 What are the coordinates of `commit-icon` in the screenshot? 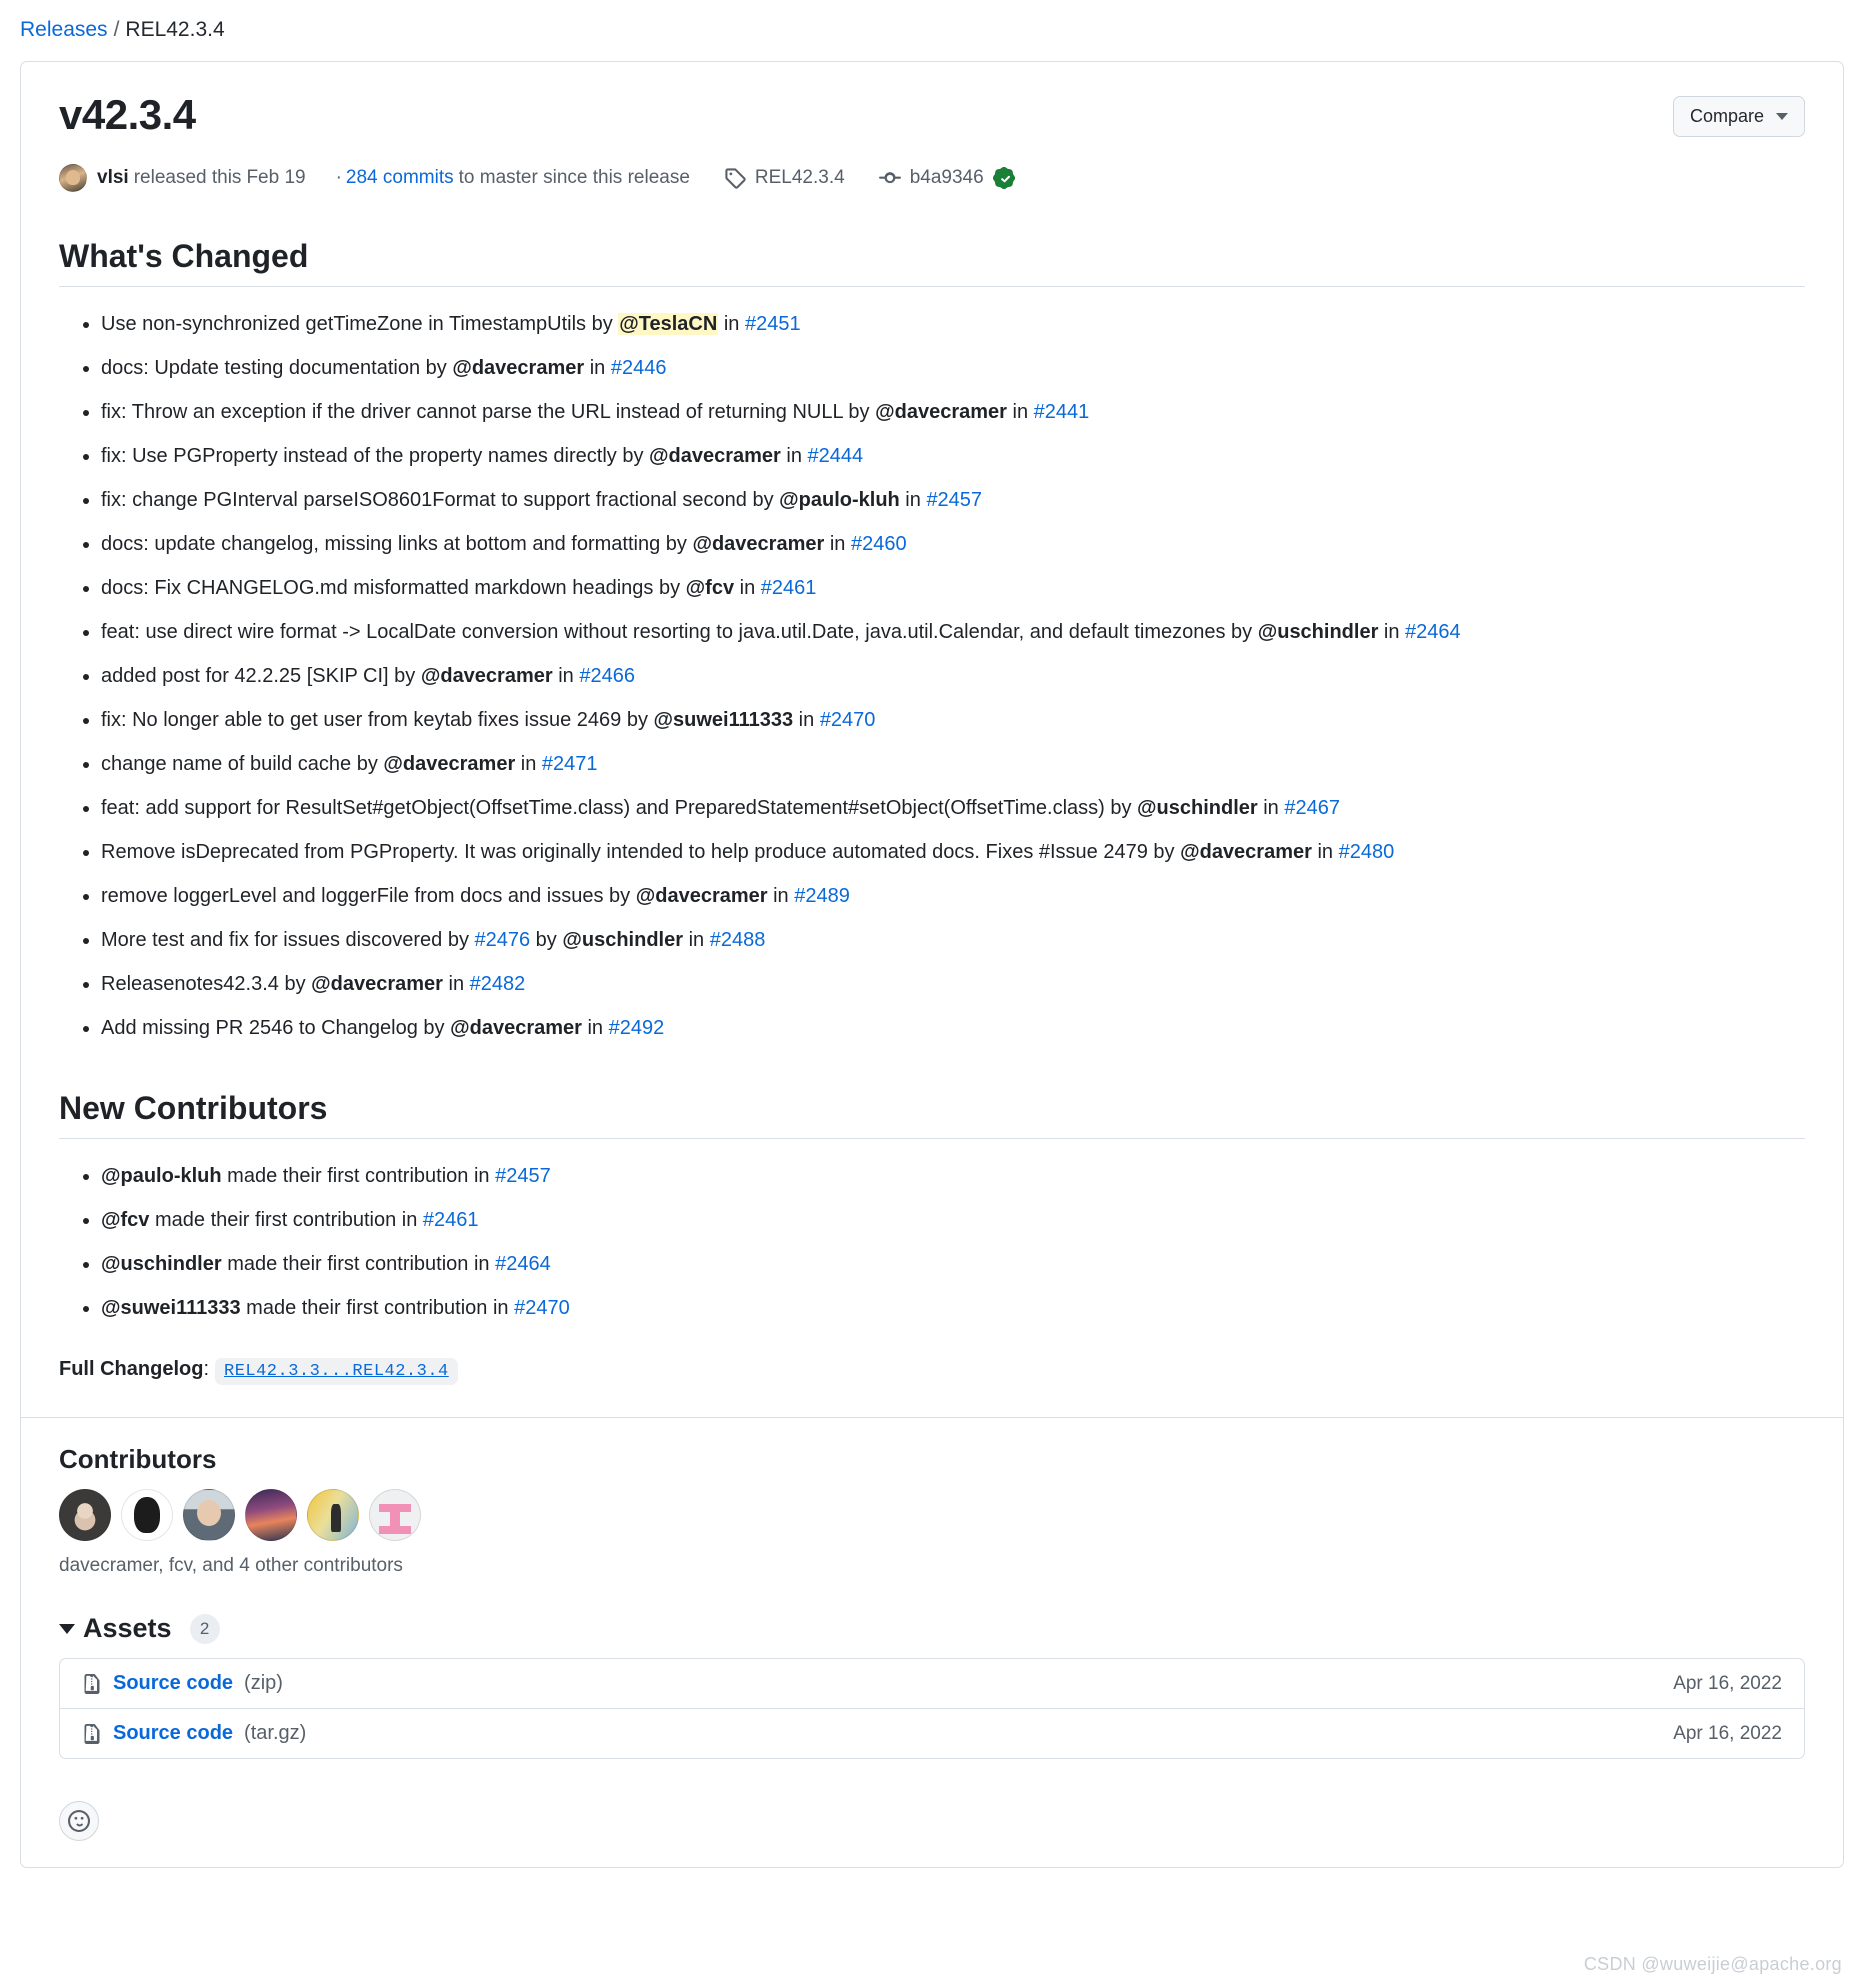 It's located at (889, 178).